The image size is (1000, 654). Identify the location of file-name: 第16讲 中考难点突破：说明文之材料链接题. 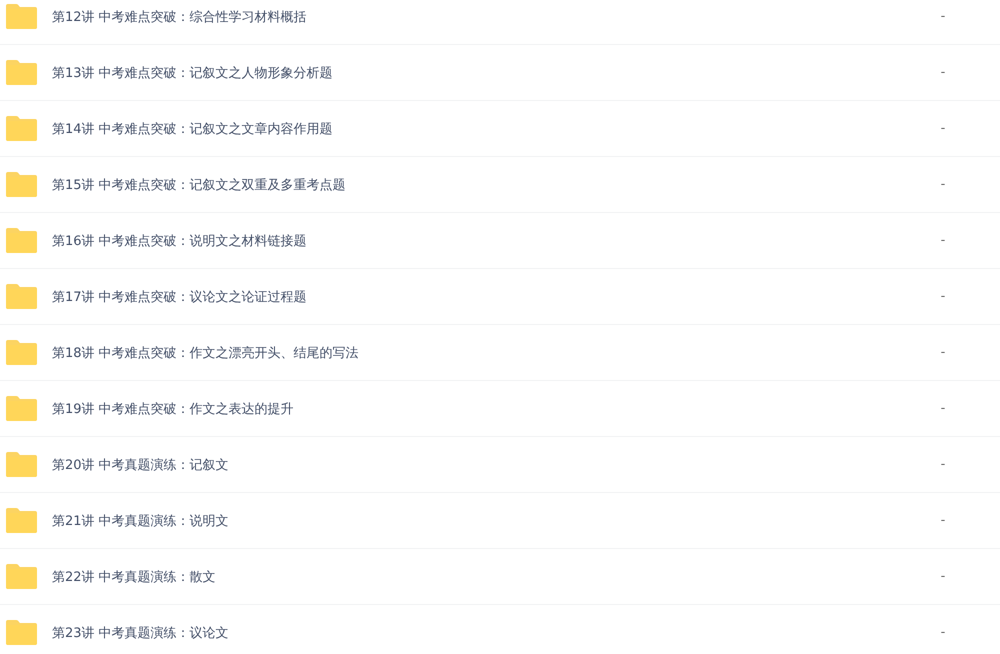
(492, 241).